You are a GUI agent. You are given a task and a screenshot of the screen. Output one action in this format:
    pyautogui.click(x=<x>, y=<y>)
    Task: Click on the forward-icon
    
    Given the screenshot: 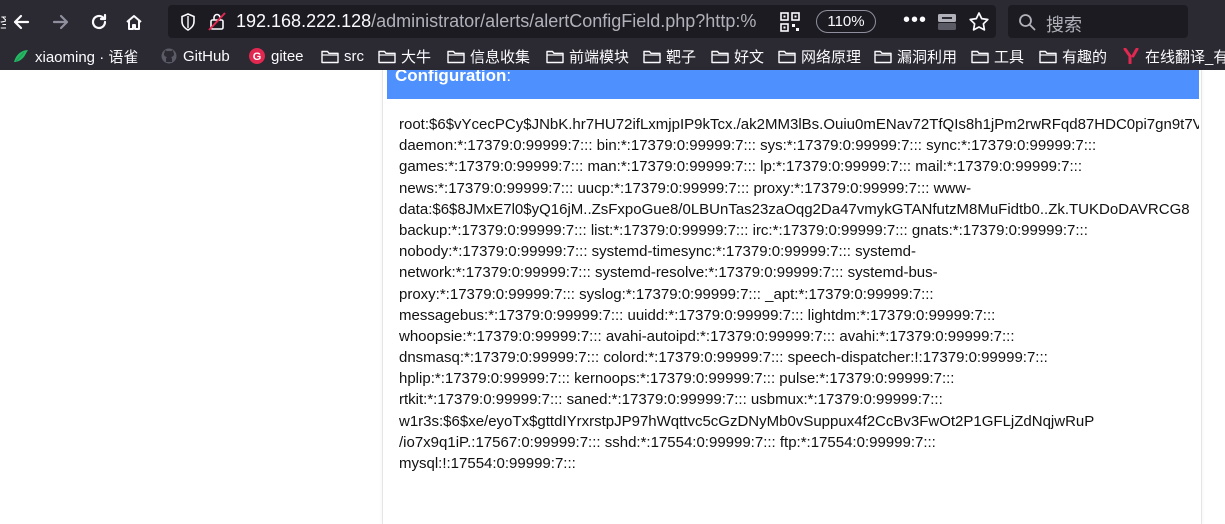 What is the action you would take?
    pyautogui.click(x=61, y=22)
    